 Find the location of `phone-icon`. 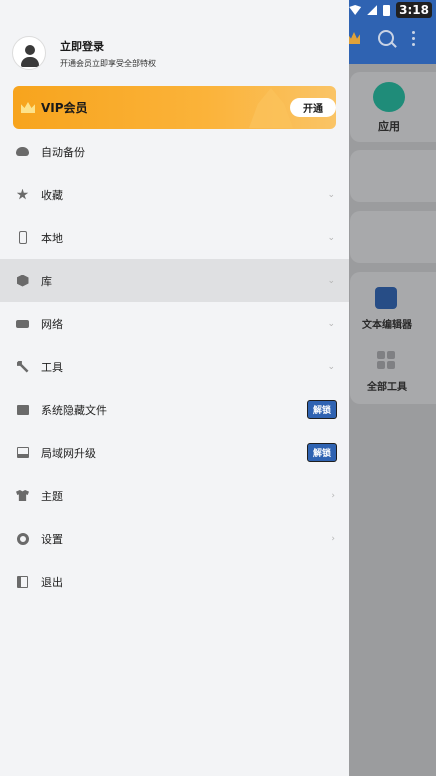

phone-icon is located at coordinates (22, 237).